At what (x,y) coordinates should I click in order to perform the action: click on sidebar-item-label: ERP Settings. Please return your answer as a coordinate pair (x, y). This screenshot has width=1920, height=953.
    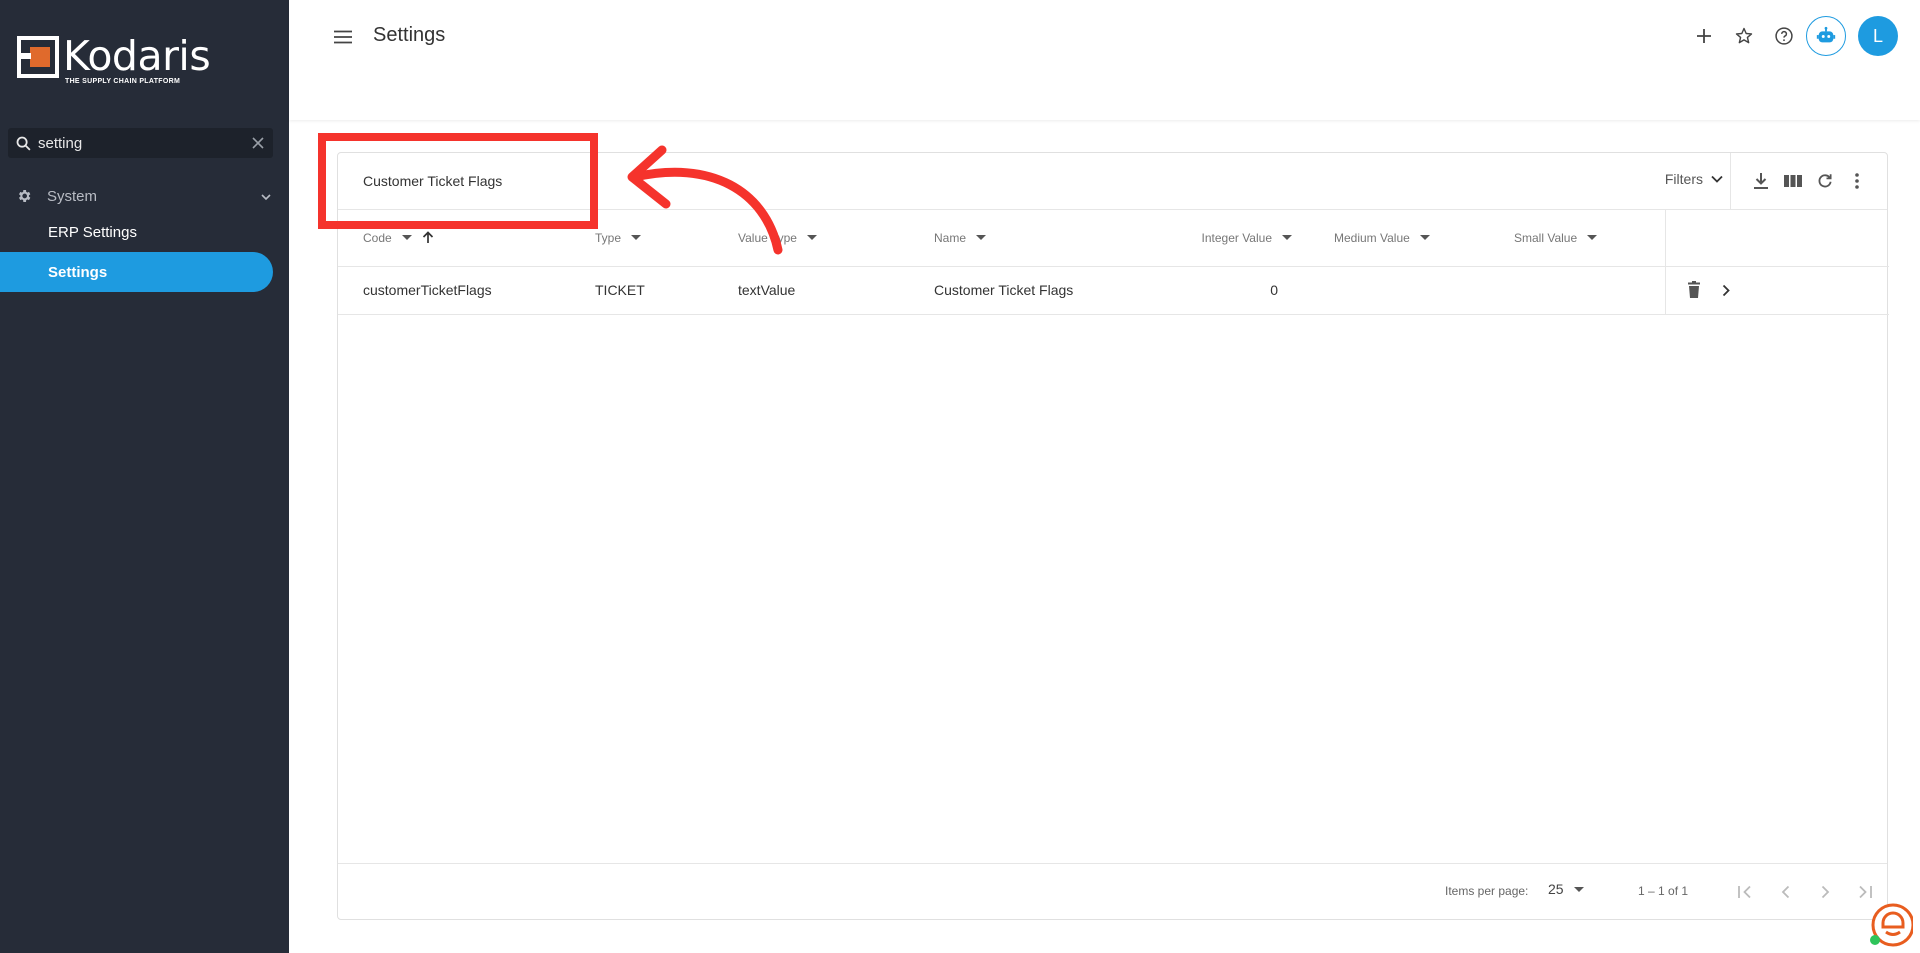
    Looking at the image, I should click on (92, 232).